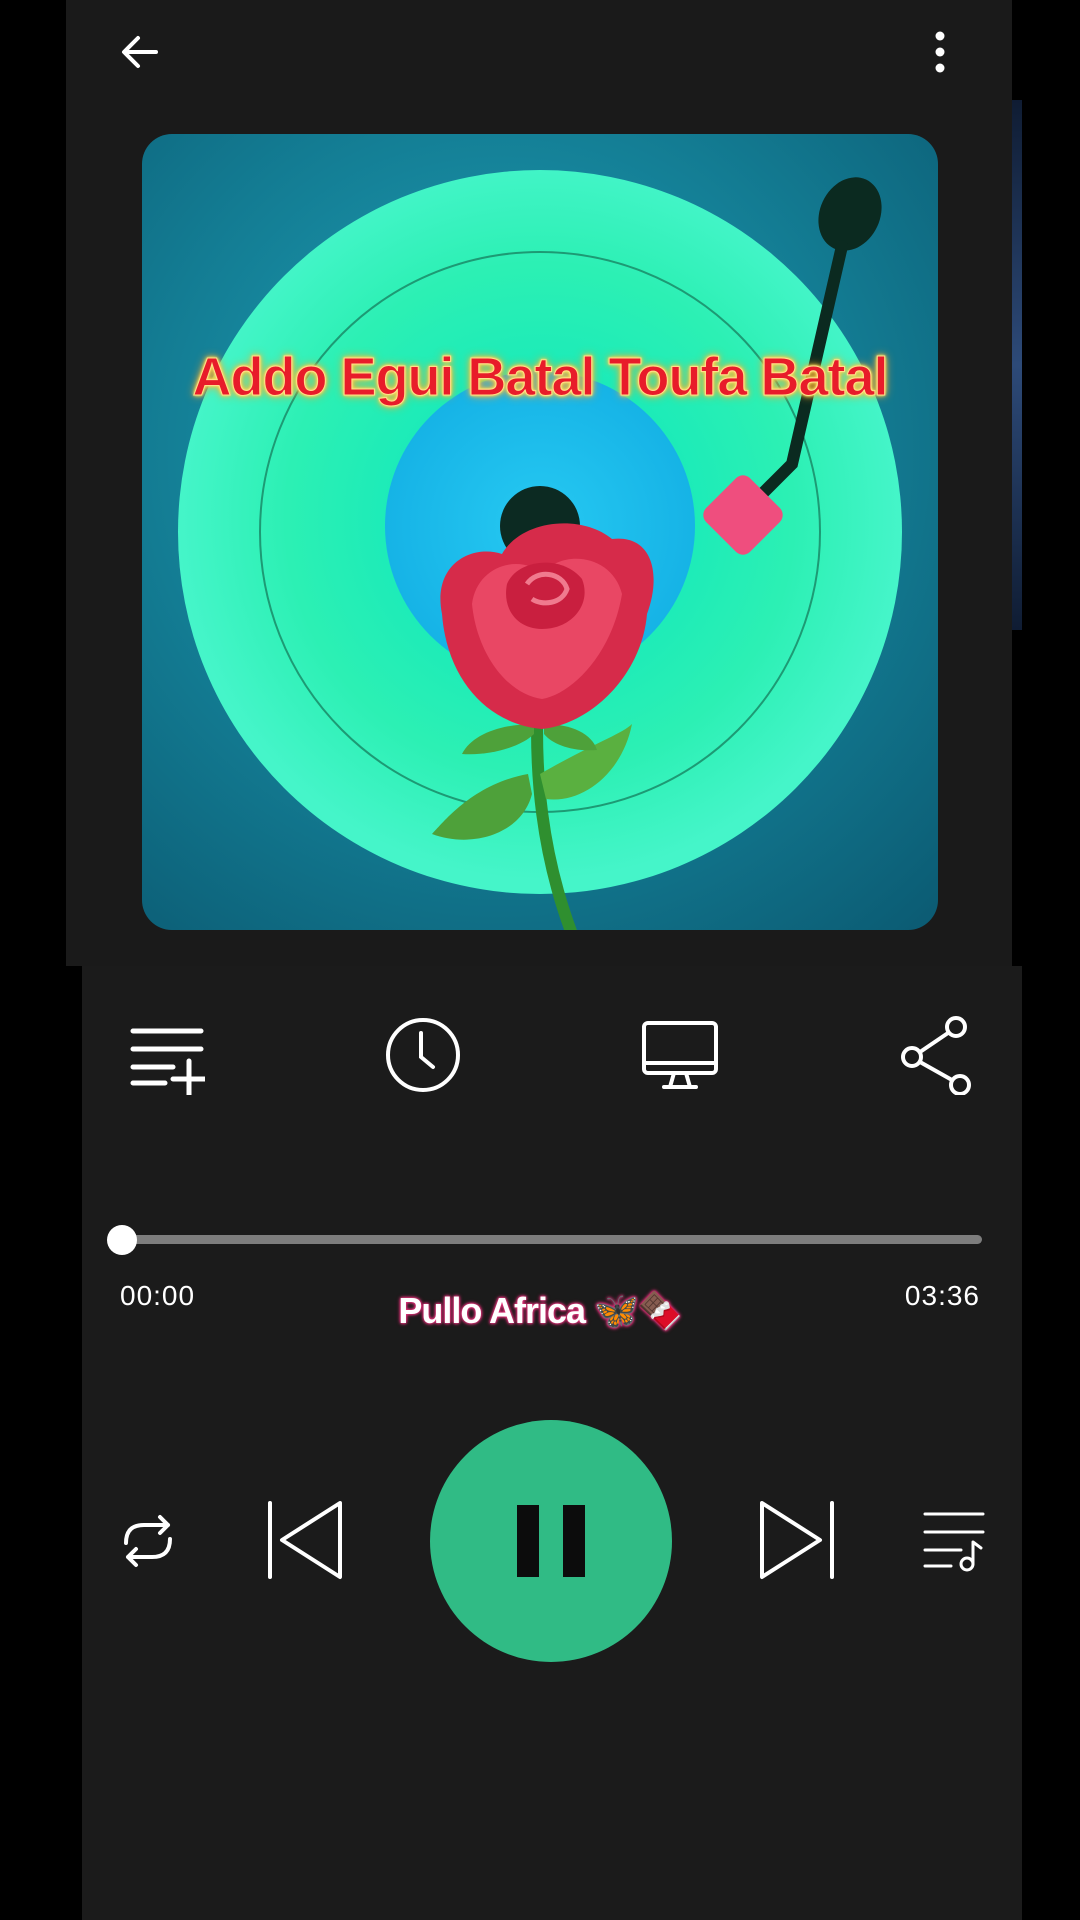  I want to click on sleep-timer-button, so click(423, 1055).